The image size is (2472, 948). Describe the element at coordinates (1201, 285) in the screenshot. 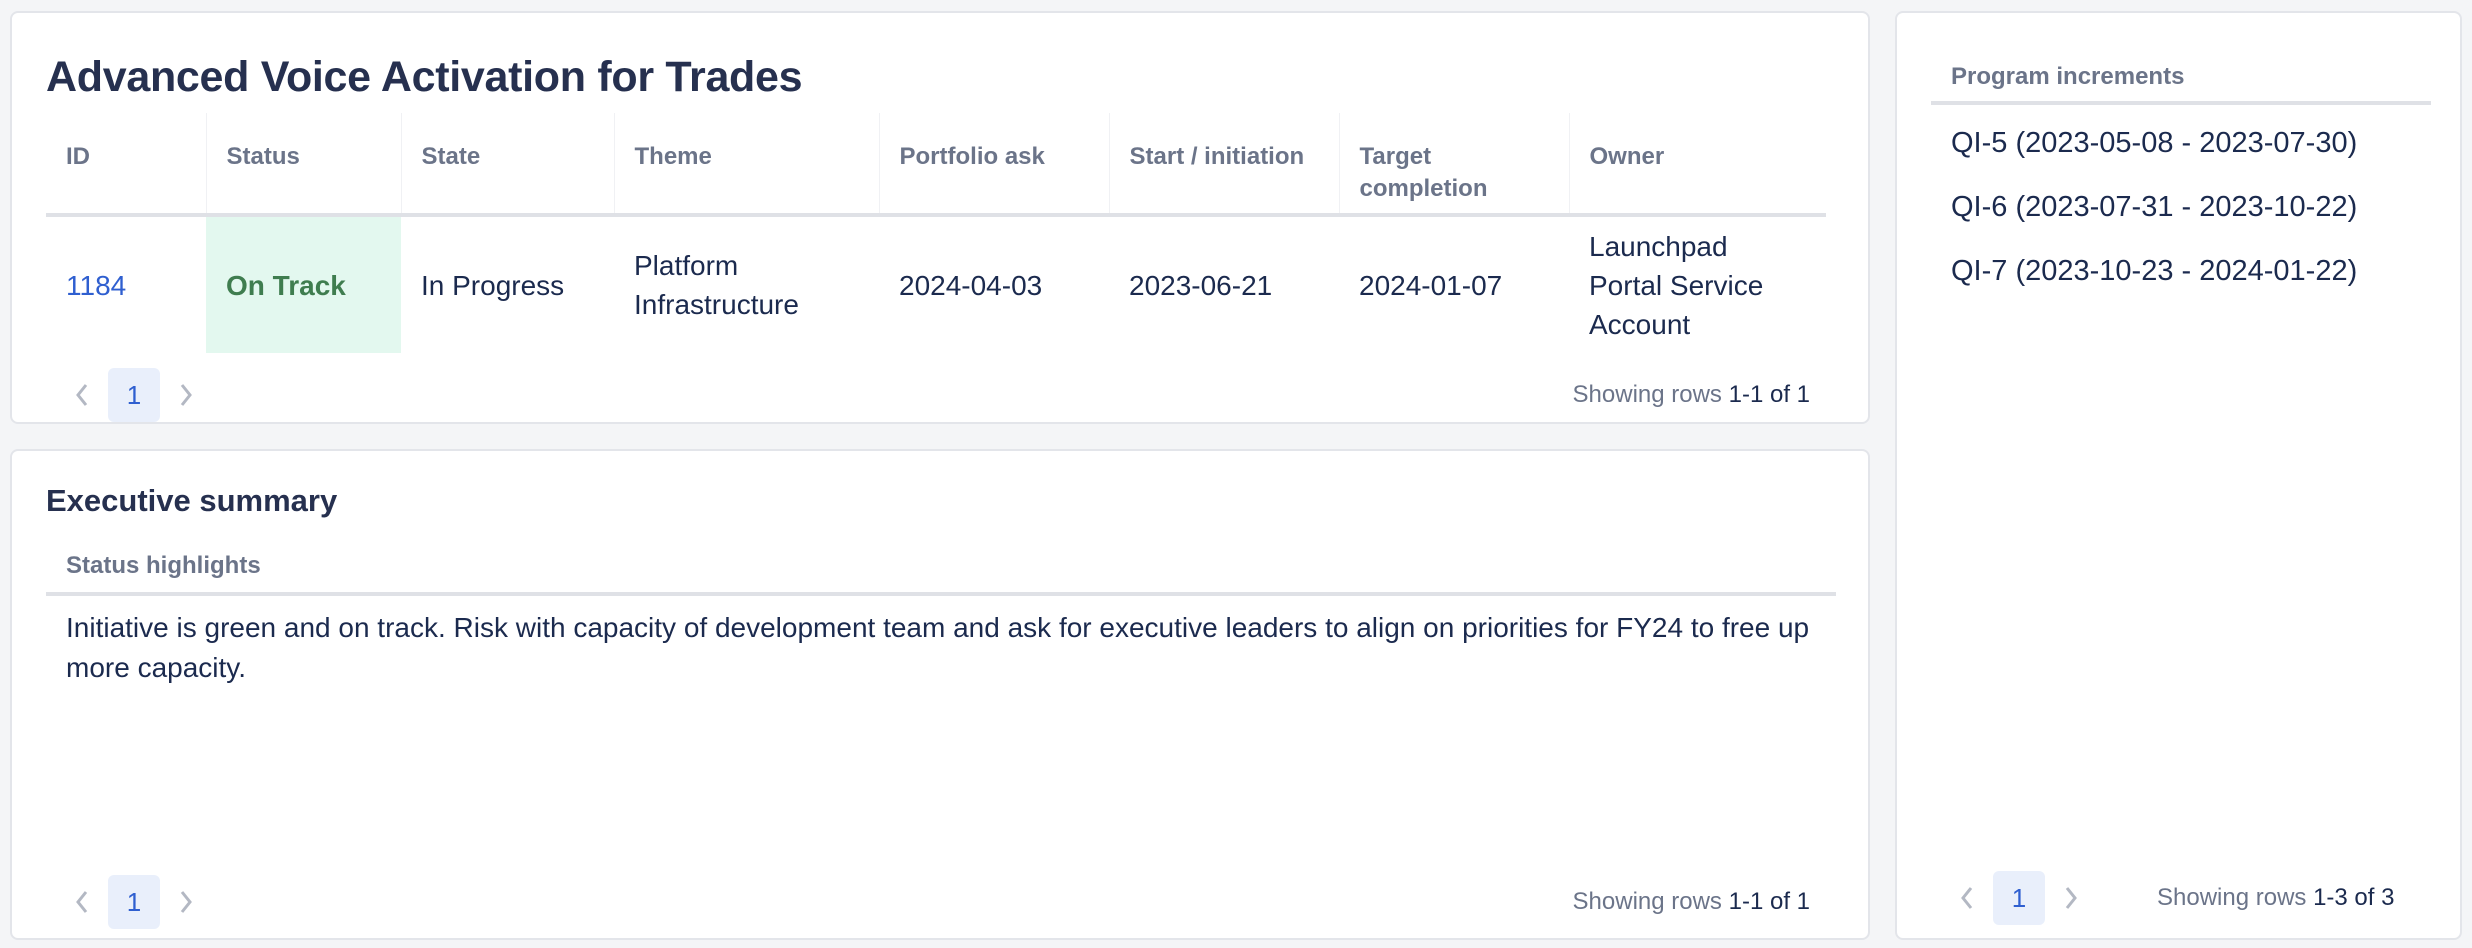

I see `start-cell: 2023-06-21` at that location.